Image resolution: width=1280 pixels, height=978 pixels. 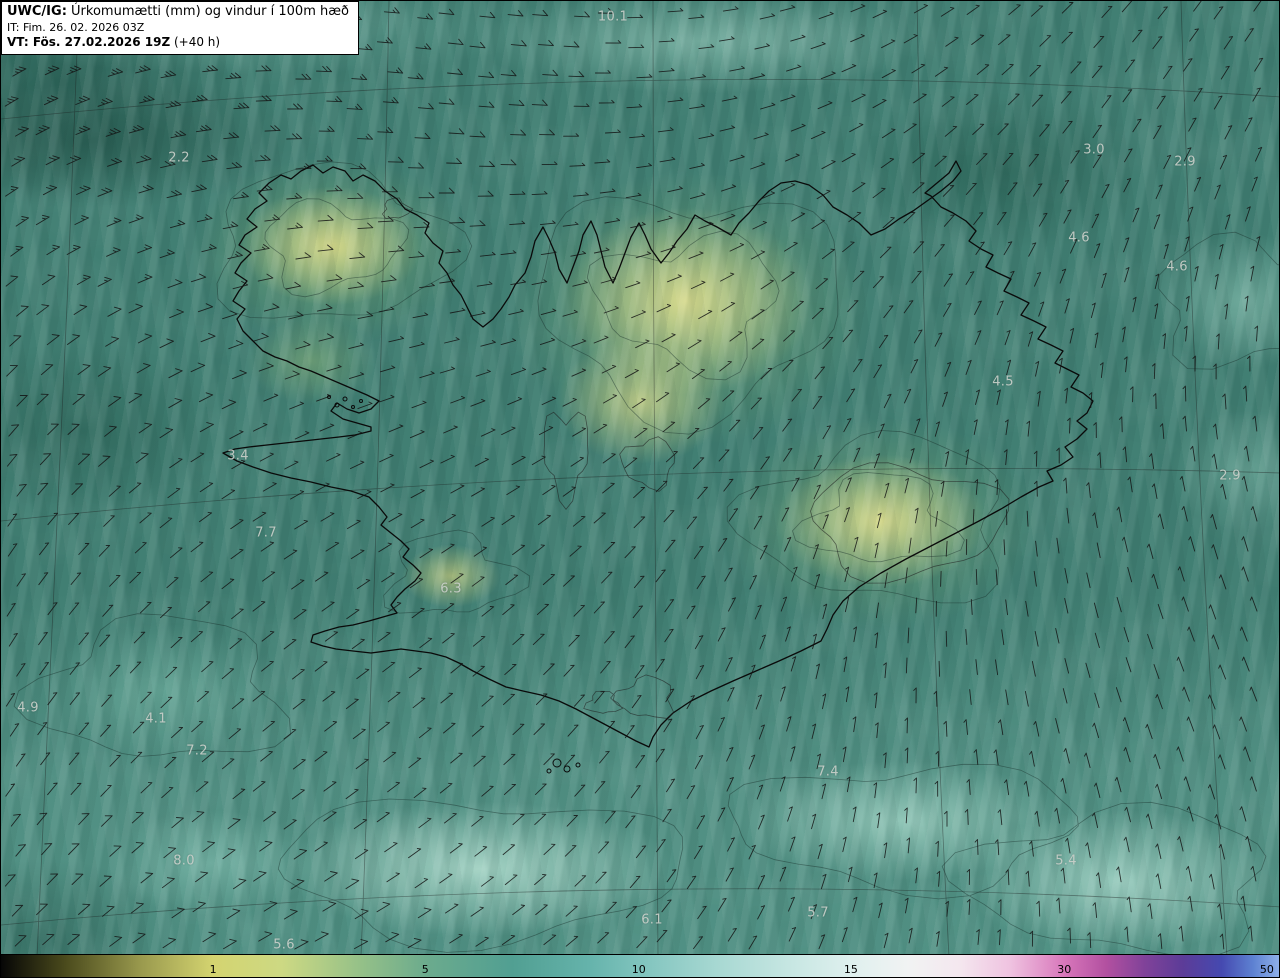 I want to click on colorbar-tick-1: 1, so click(x=213, y=969).